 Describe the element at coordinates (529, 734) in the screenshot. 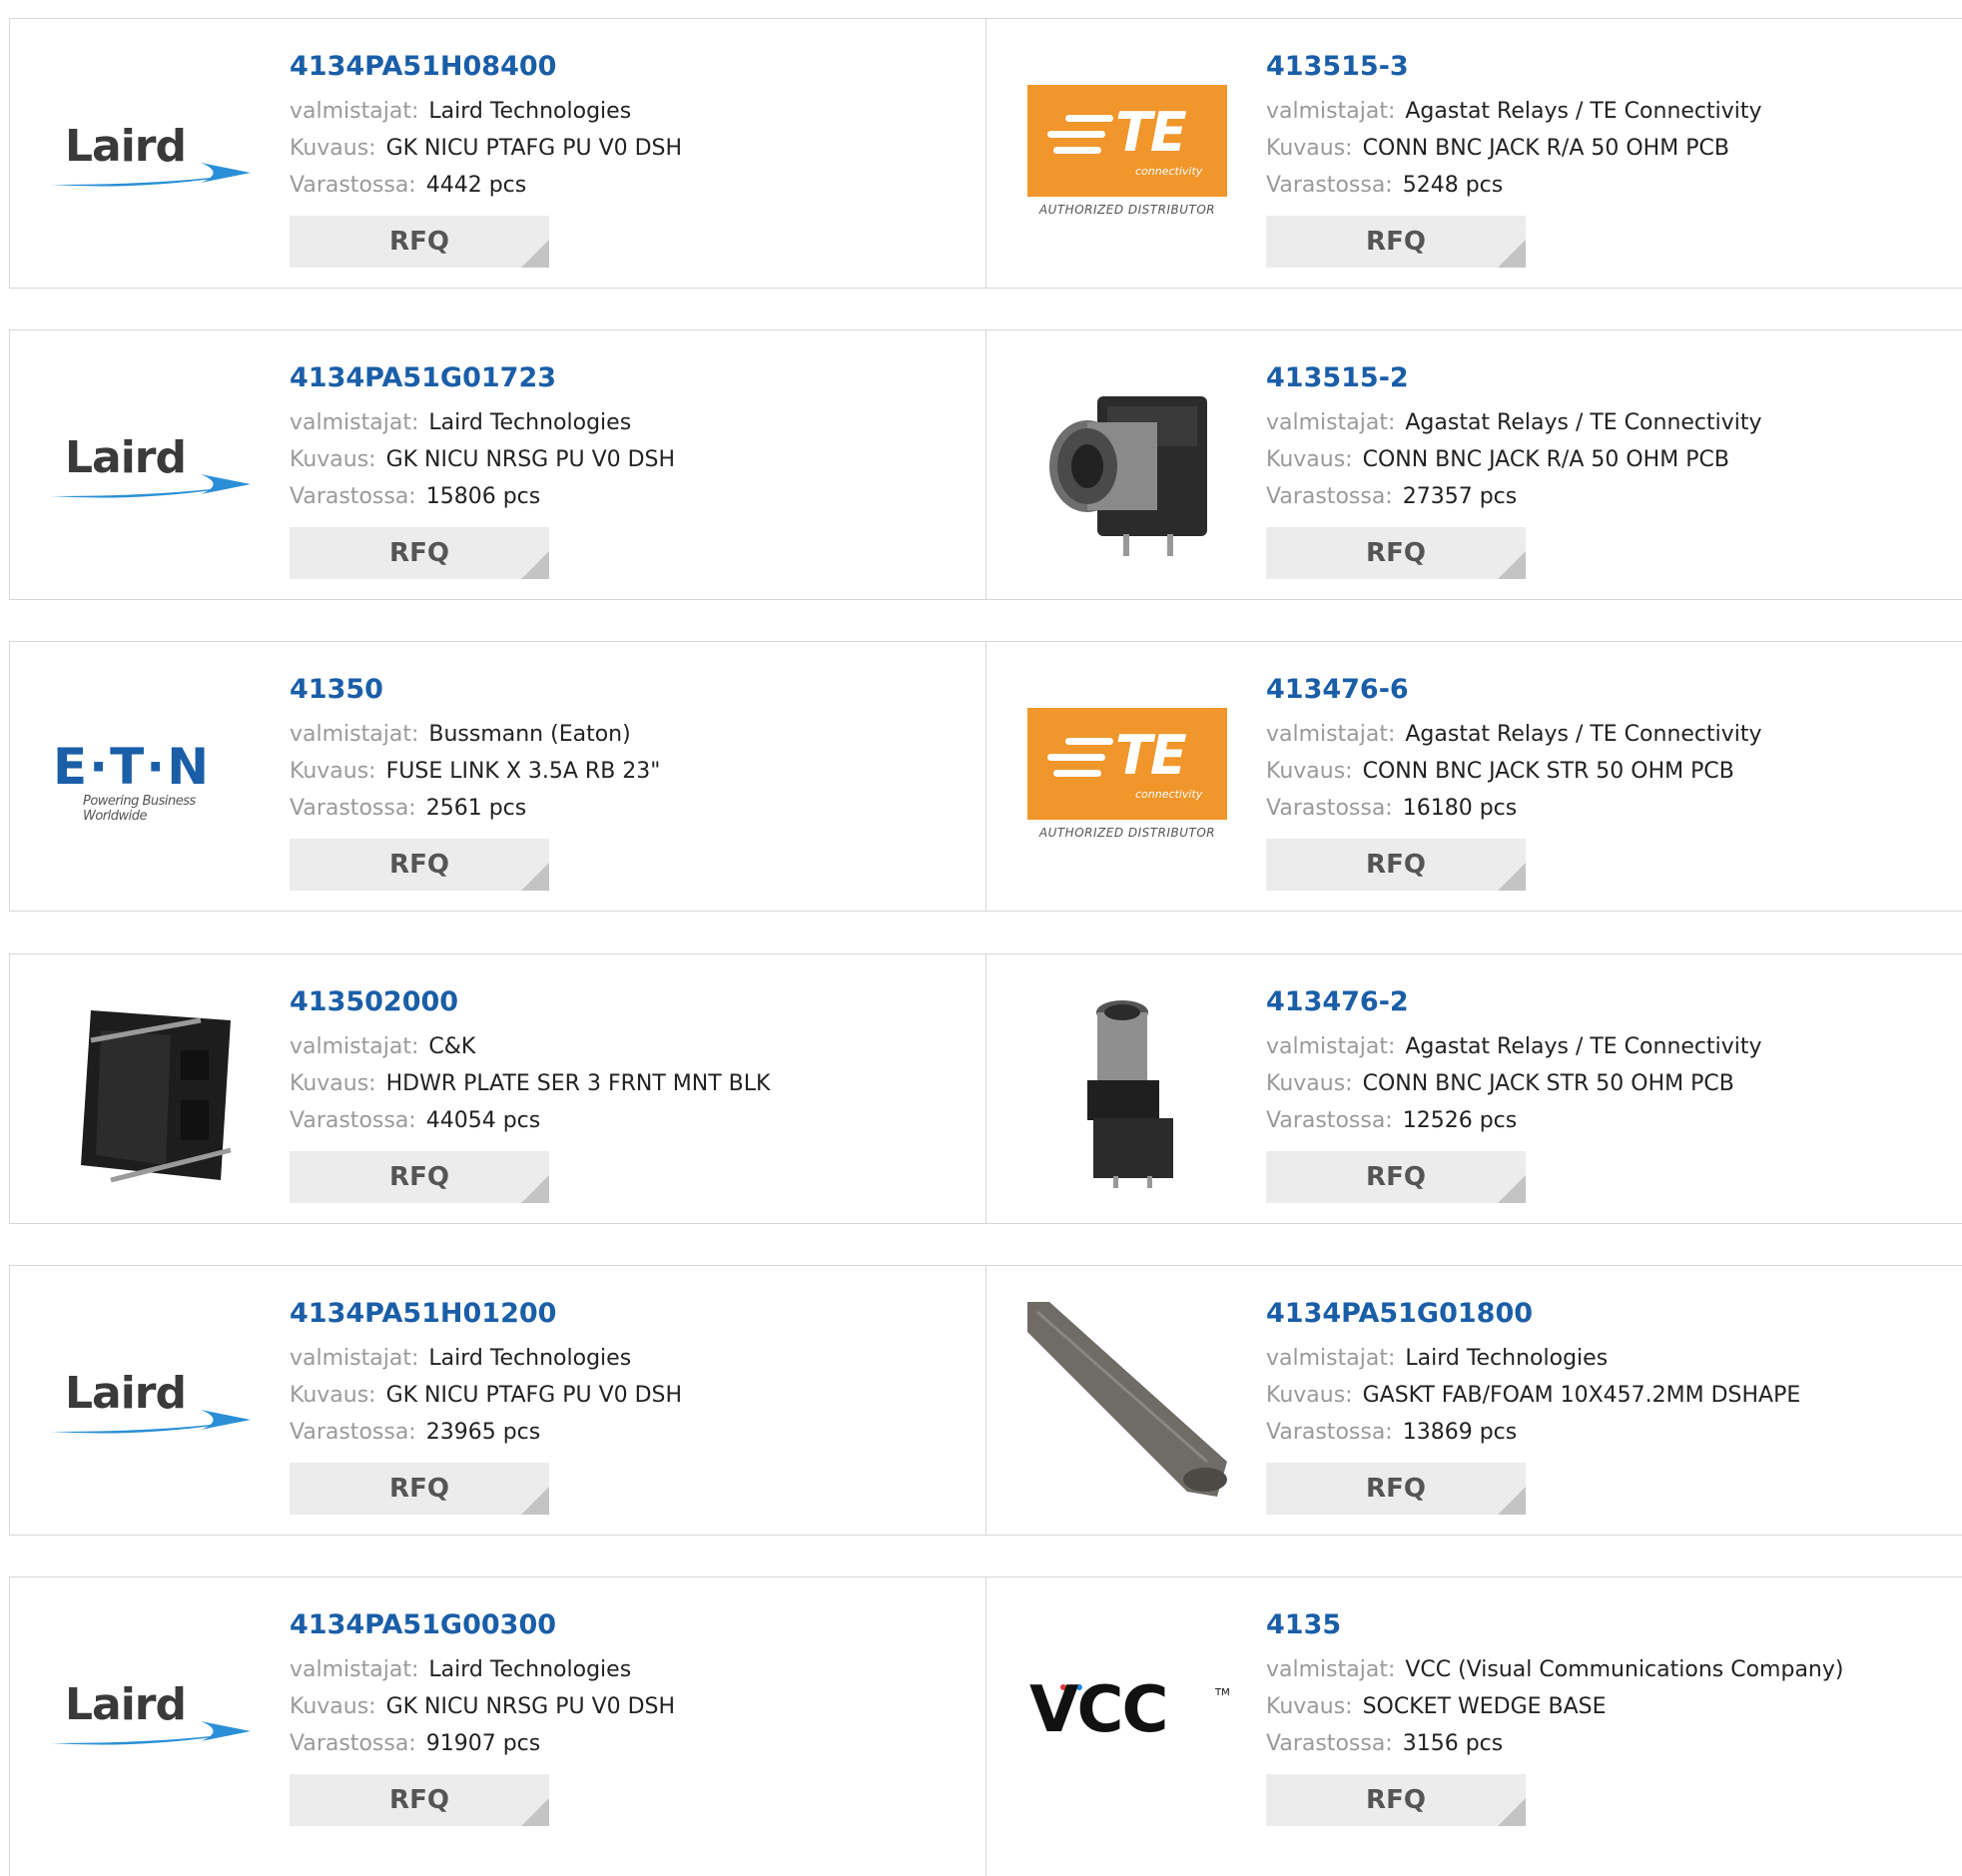

I see `manufacturer-value: Bussmann (Eaton)` at that location.